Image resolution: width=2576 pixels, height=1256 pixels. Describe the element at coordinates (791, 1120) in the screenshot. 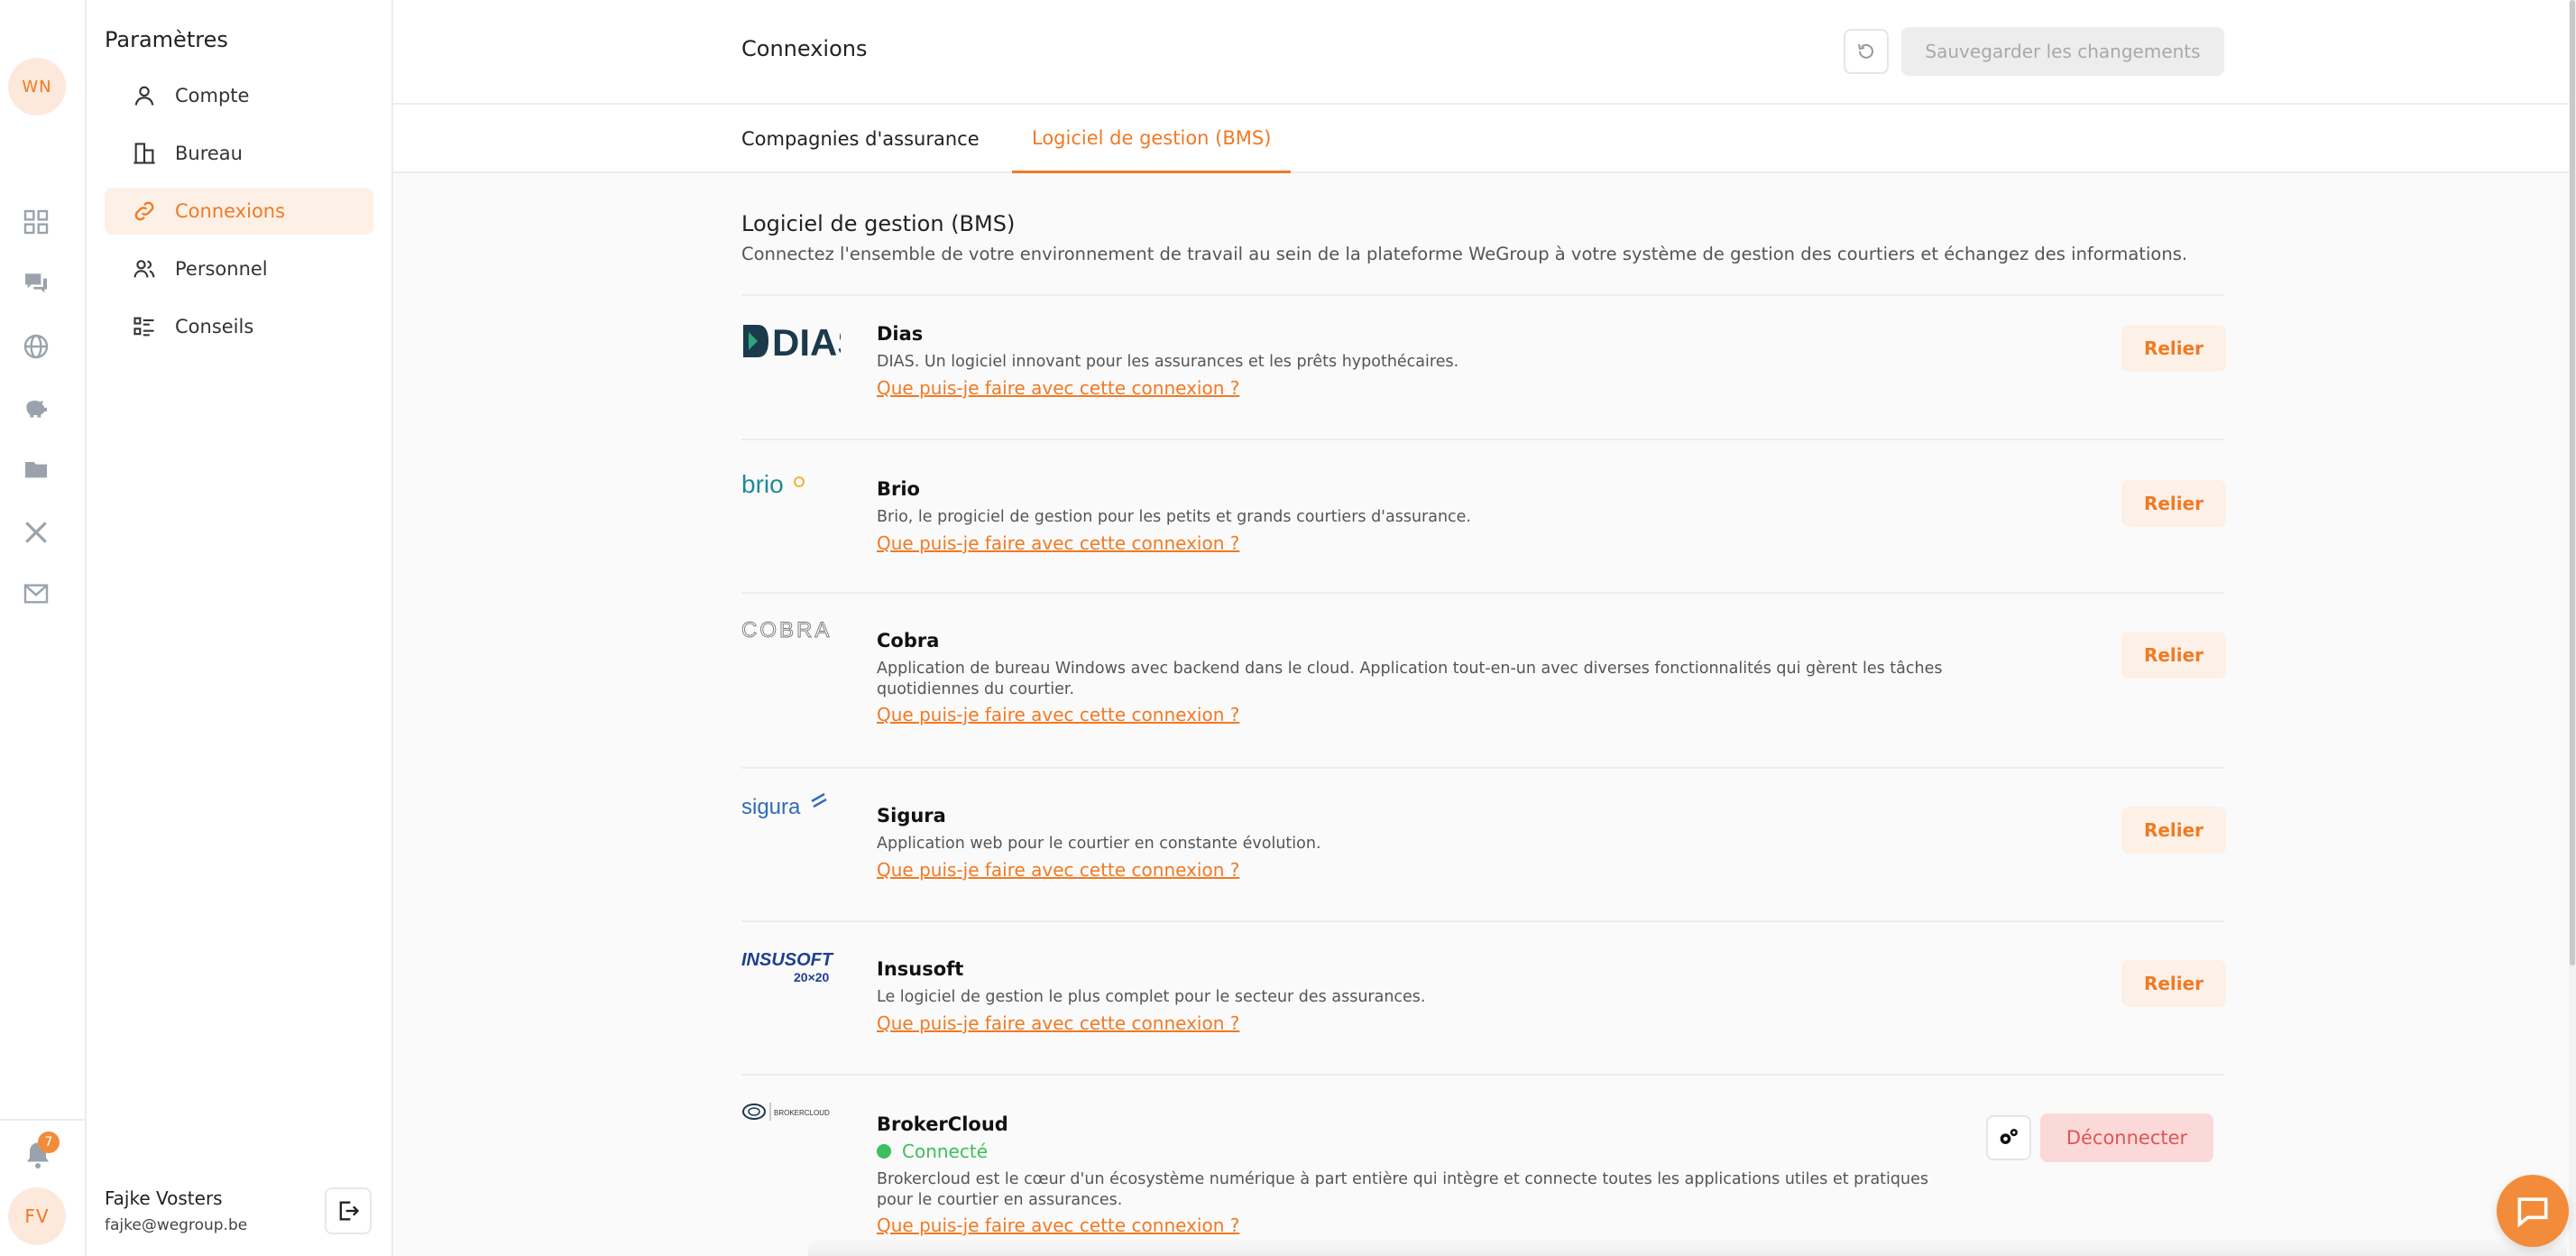

I see `brokercloud-logo: BROKERCLOUD` at that location.